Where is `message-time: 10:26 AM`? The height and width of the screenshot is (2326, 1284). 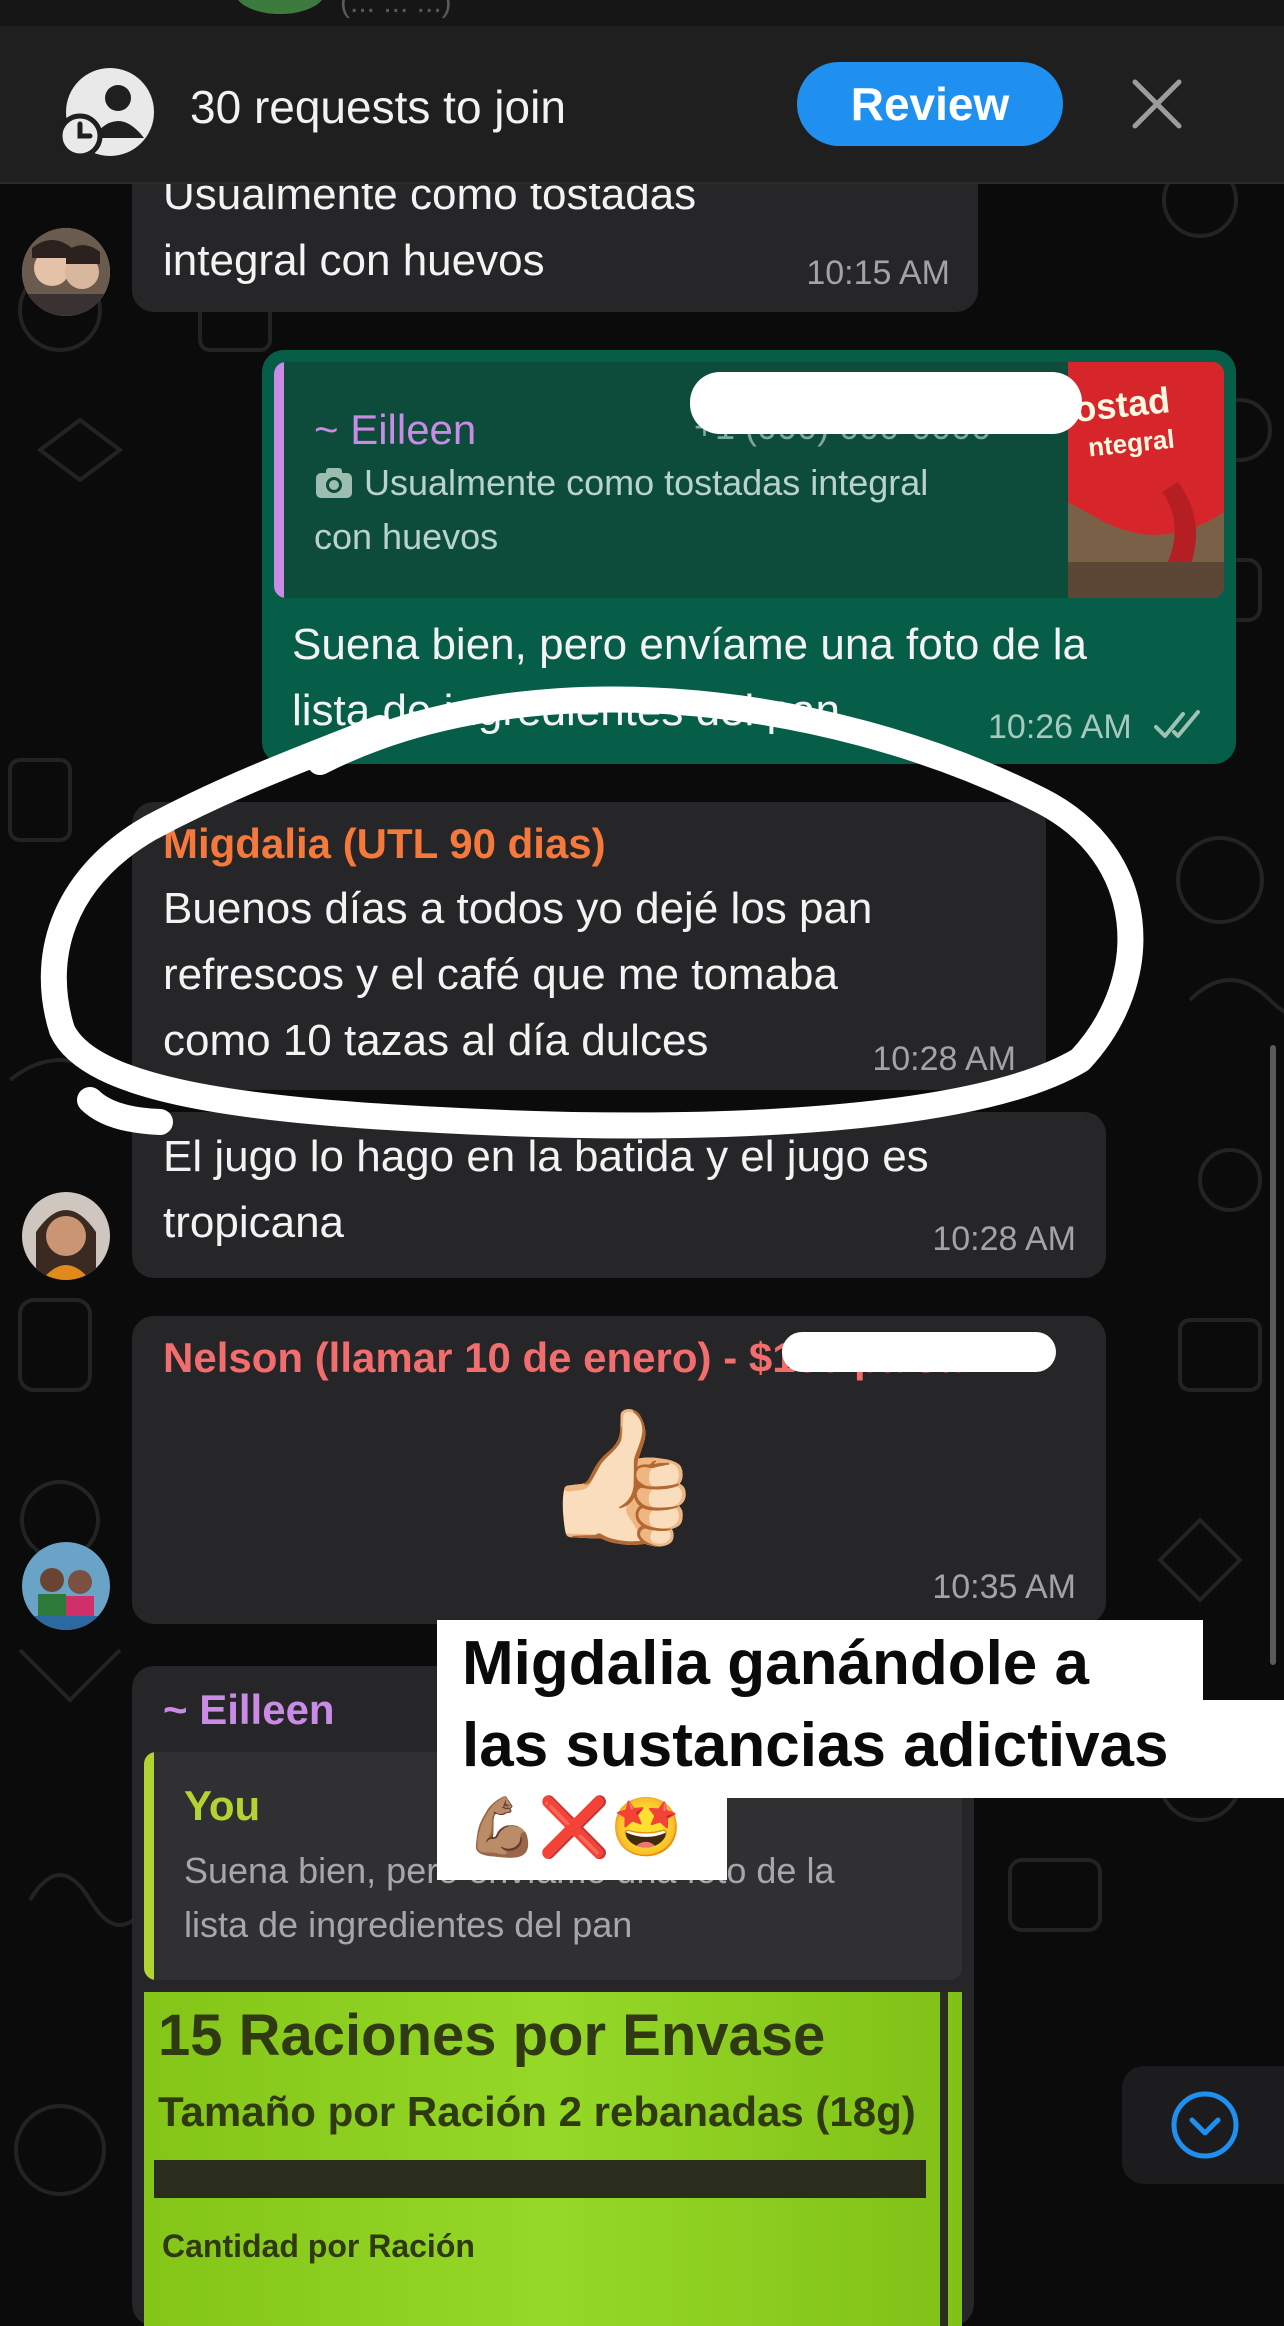 message-time: 10:26 AM is located at coordinates (1060, 727).